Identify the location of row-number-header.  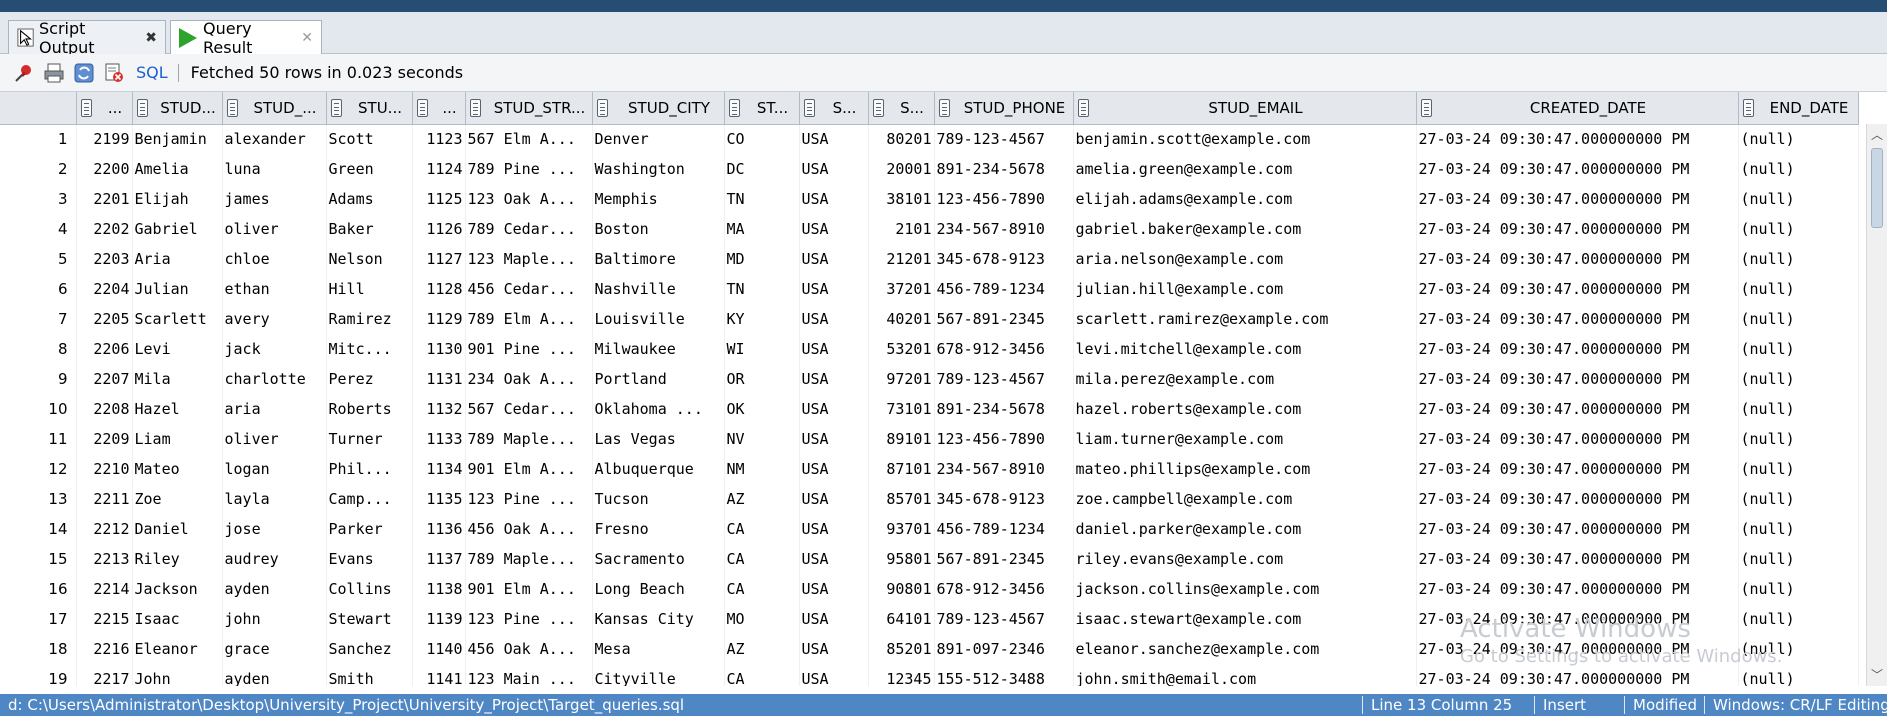
(38, 108).